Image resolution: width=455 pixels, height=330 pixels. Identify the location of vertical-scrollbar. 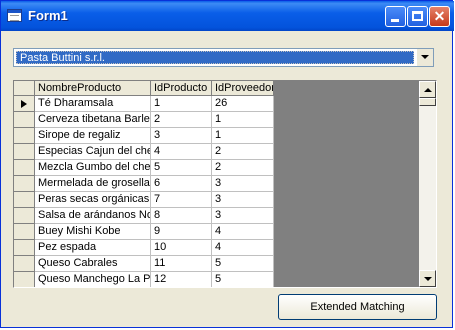
(427, 184).